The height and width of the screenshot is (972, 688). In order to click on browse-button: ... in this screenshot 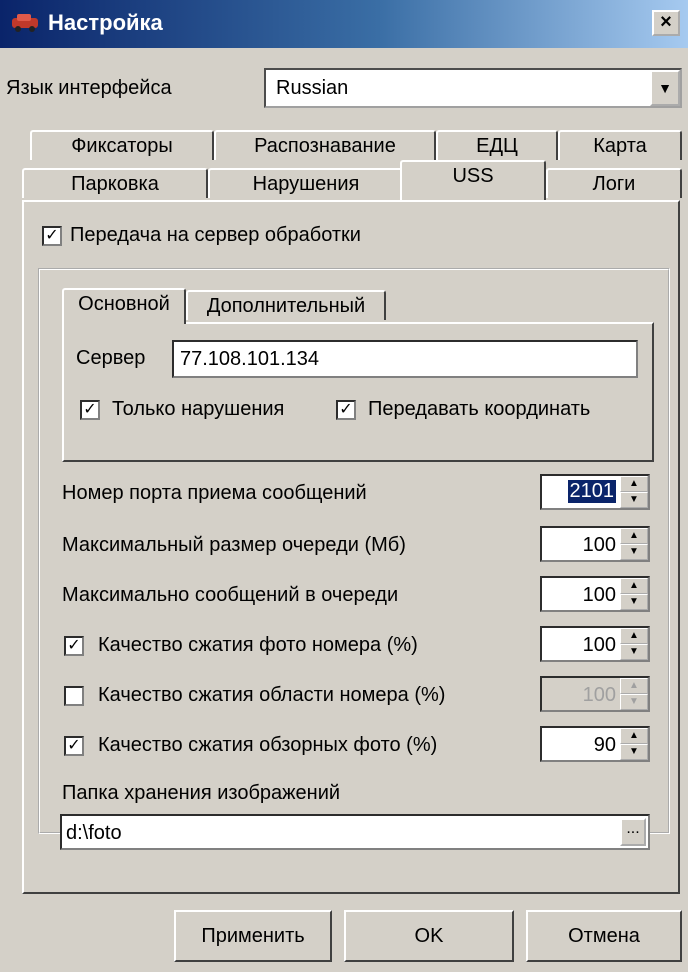, I will do `click(633, 832)`.